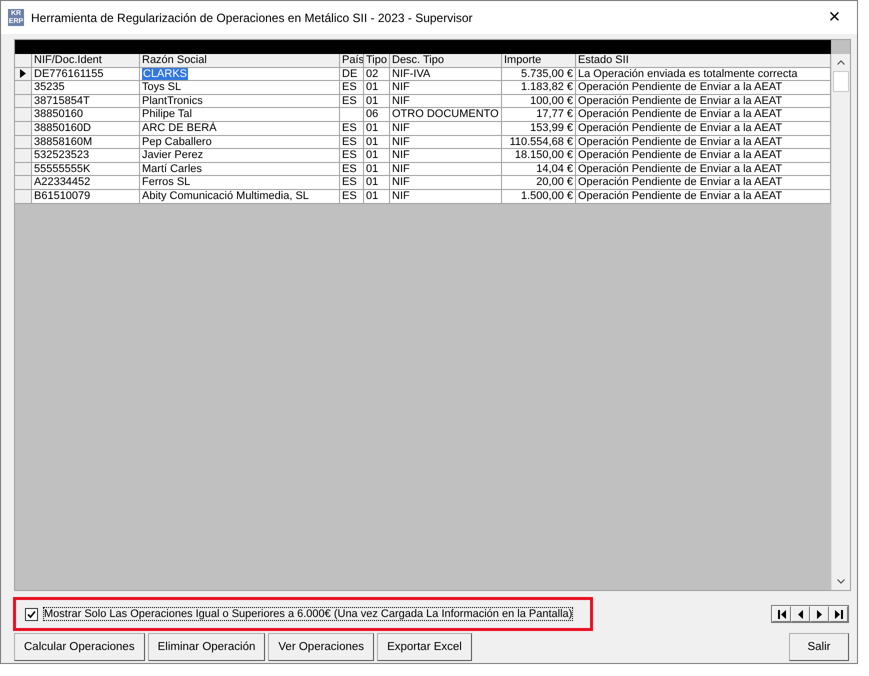 The height and width of the screenshot is (676, 869). Describe the element at coordinates (539, 197) in the screenshot. I see `table-cell: 1.500,00 €` at that location.